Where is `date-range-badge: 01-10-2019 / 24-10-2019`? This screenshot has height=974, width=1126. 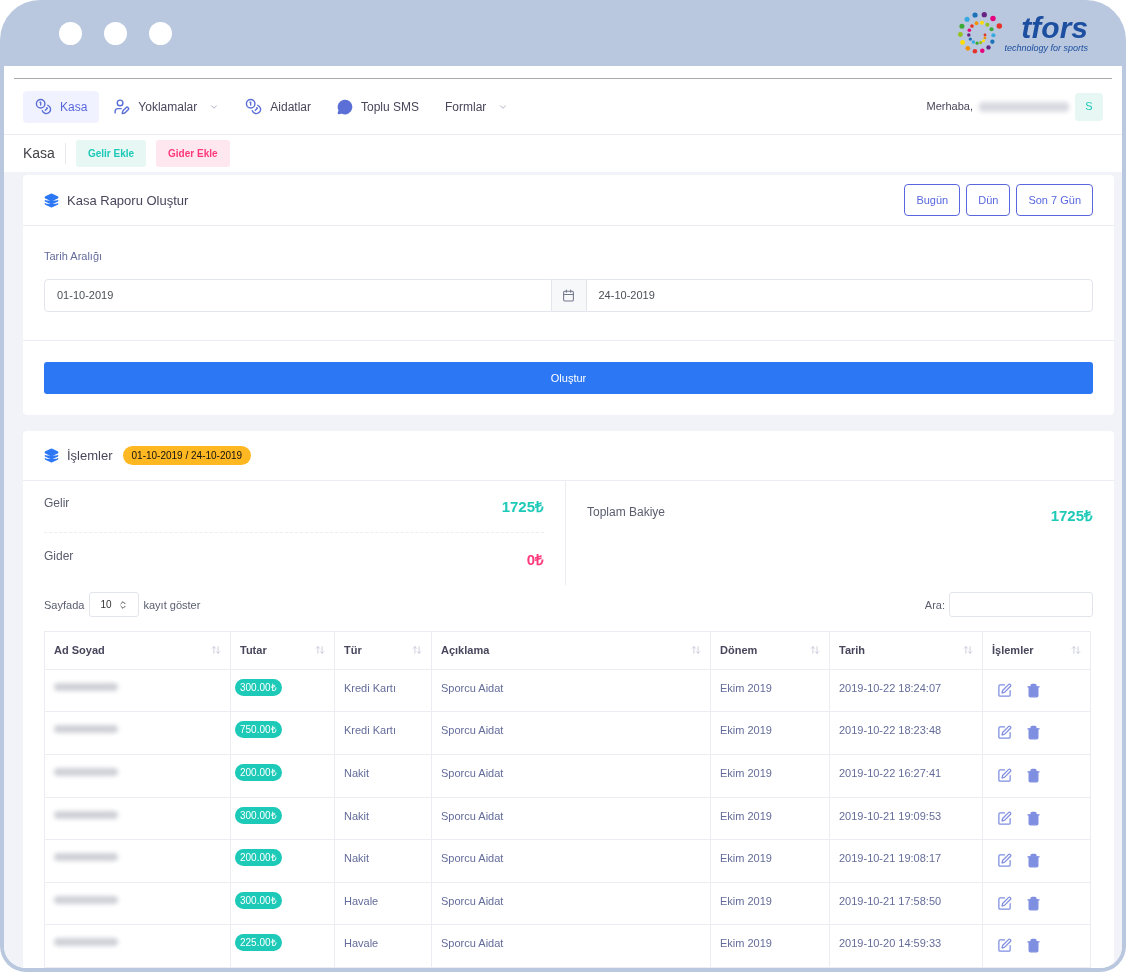 date-range-badge: 01-10-2019 / 24-10-2019 is located at coordinates (187, 455).